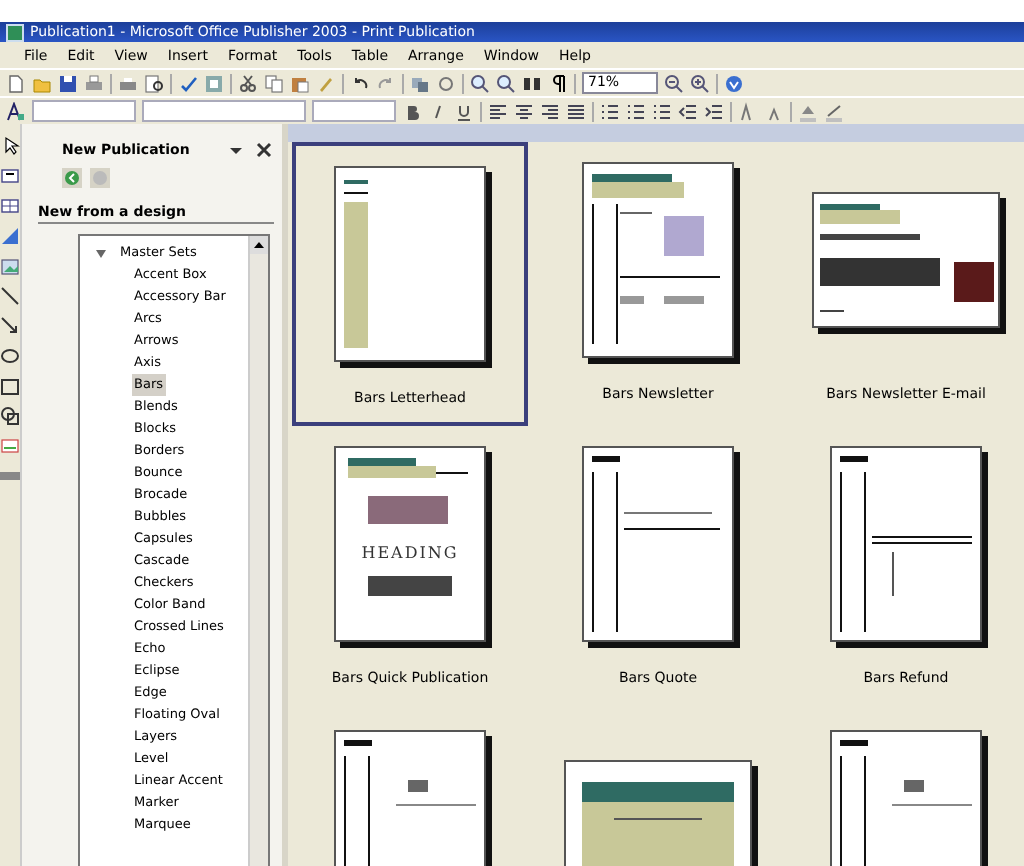 The image size is (1024, 866). I want to click on line-color-icon, so click(834, 111).